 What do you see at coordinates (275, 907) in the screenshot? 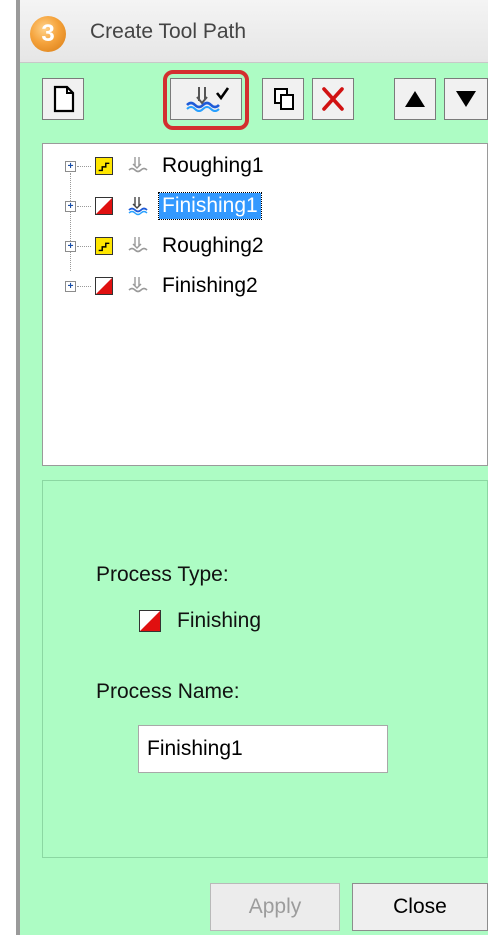
I see `apply-button: Apply` at bounding box center [275, 907].